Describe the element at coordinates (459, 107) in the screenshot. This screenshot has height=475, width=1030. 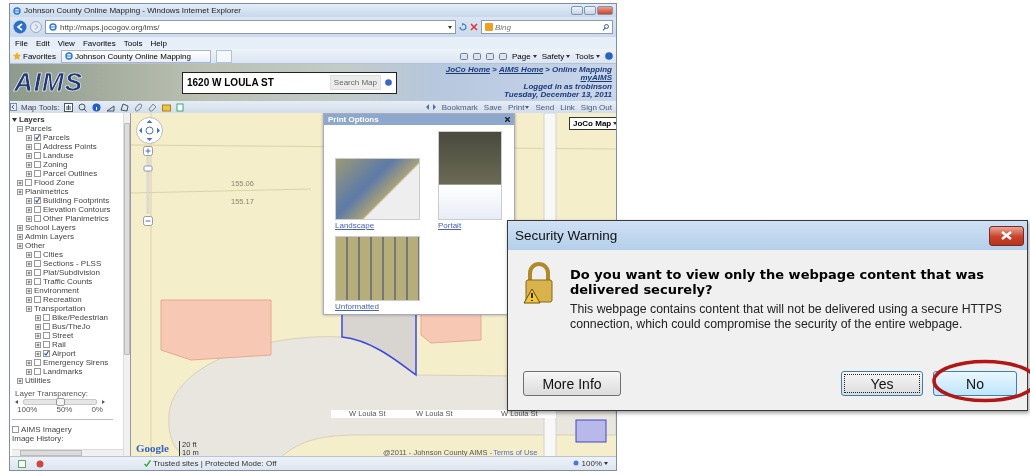
I see `toolbar-action: Bookmark` at that location.